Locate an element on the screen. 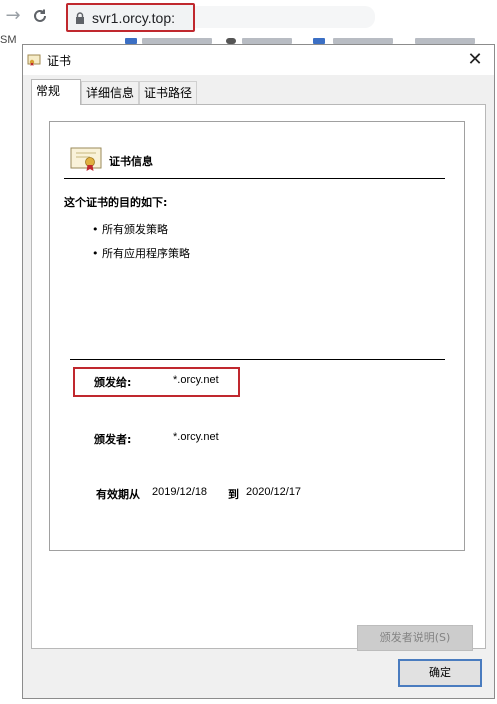 Image resolution: width=497 pixels, height=704 pixels. close-icon: ✕ is located at coordinates (475, 60).